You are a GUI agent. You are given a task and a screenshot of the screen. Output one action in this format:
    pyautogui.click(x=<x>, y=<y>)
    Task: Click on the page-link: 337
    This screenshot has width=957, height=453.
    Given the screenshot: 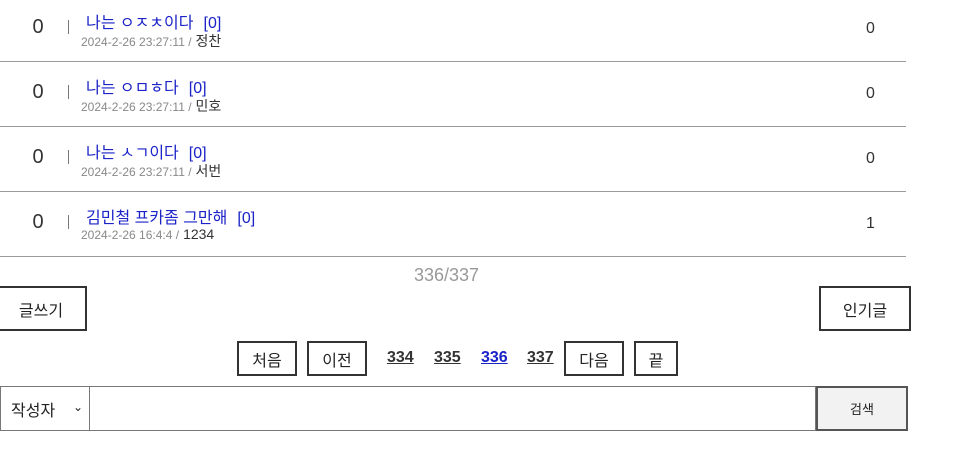 What is the action you would take?
    pyautogui.click(x=540, y=358)
    